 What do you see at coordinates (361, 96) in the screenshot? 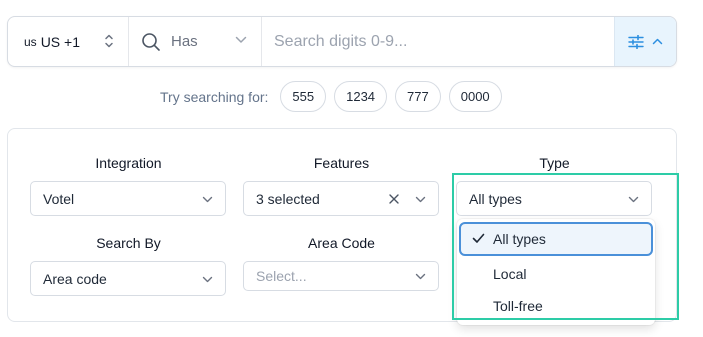
I see `suggestion-chip: 1234` at bounding box center [361, 96].